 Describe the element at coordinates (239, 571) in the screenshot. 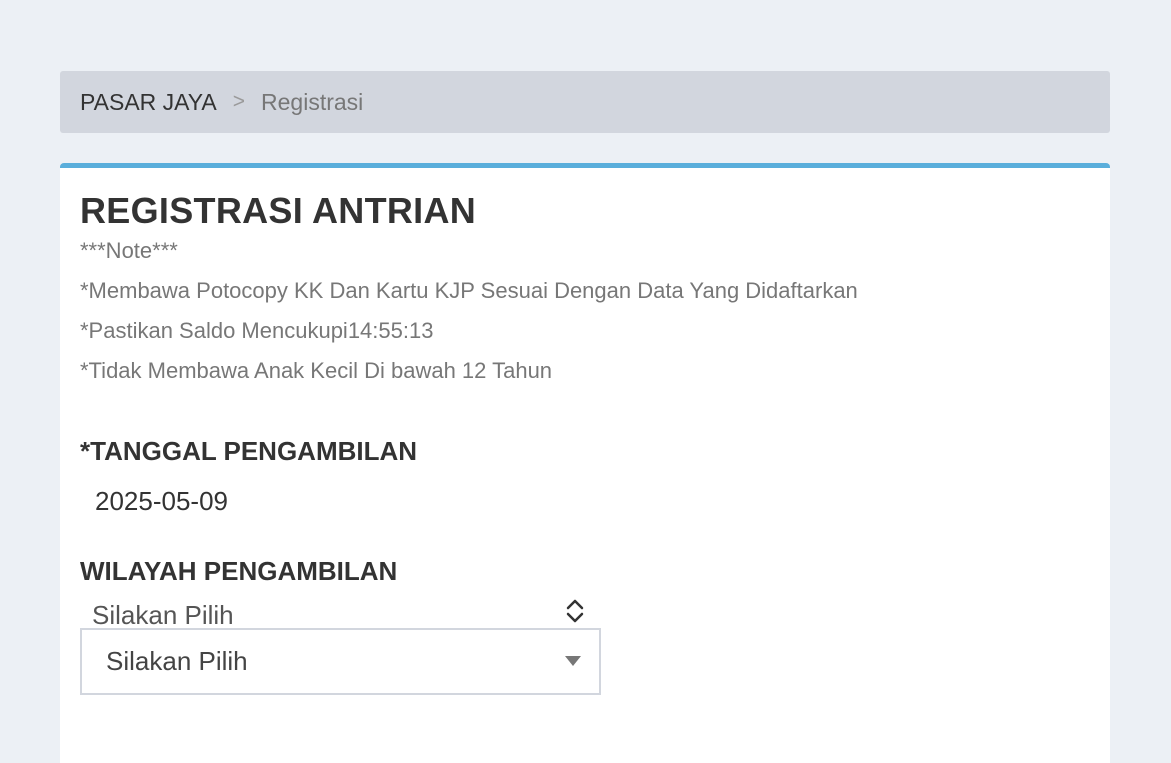

I see `wilayah-label: WILAYAH PENGAMBILAN` at that location.